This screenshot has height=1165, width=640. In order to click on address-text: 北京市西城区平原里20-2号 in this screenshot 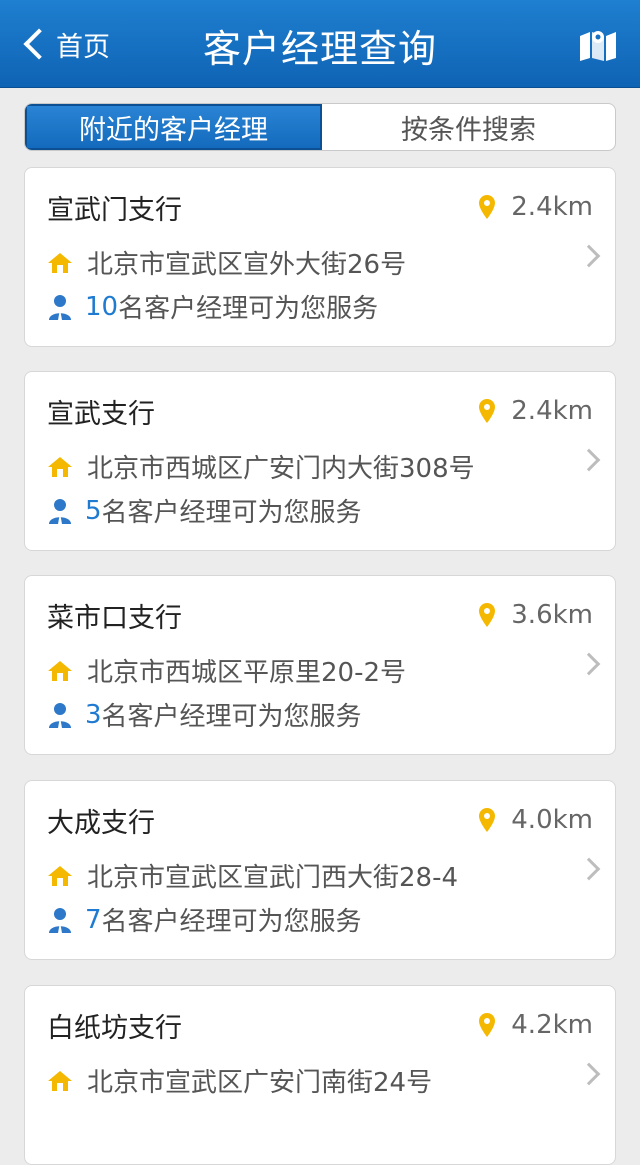, I will do `click(247, 673)`.